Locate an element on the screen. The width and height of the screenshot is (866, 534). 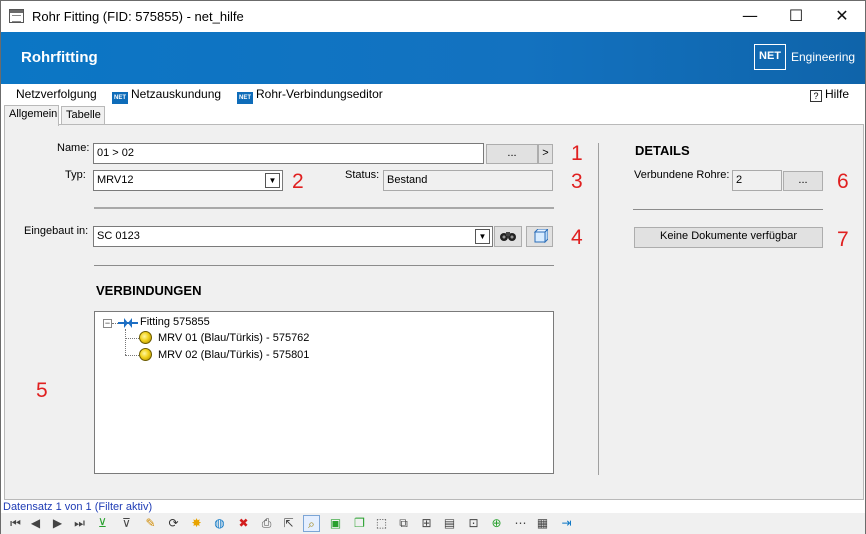
binoculars-icon is located at coordinates (508, 236).